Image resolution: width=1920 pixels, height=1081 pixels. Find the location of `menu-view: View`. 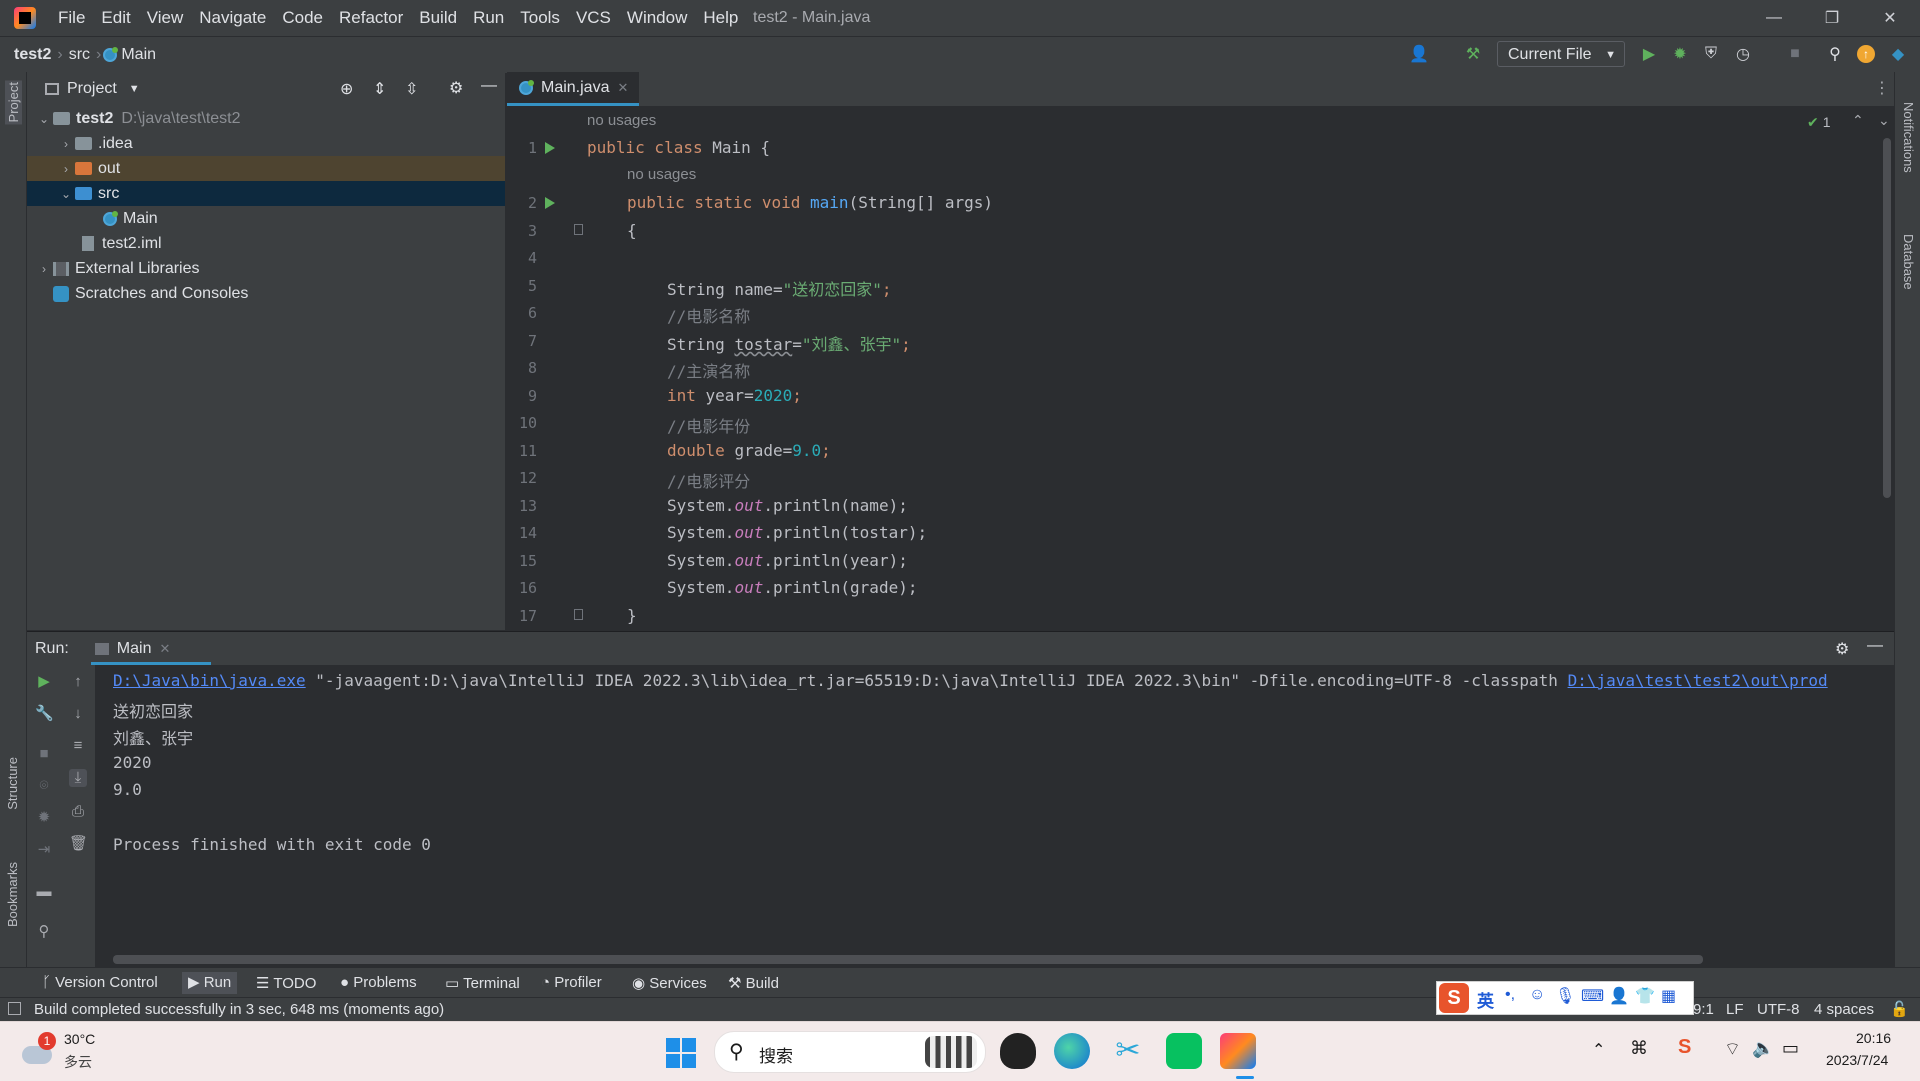

menu-view: View is located at coordinates (165, 18).